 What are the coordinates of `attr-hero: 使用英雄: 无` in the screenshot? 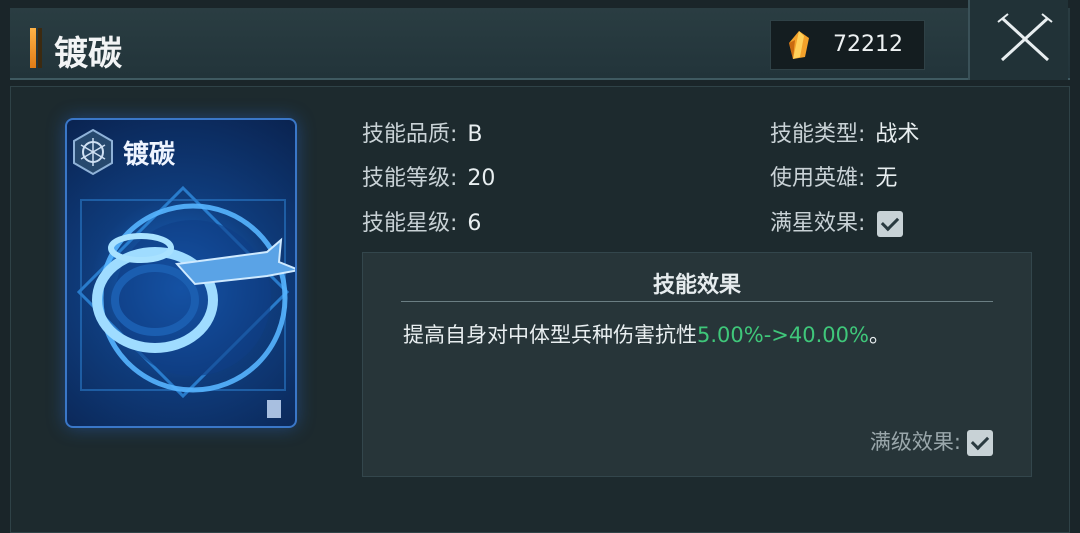 It's located at (833, 176).